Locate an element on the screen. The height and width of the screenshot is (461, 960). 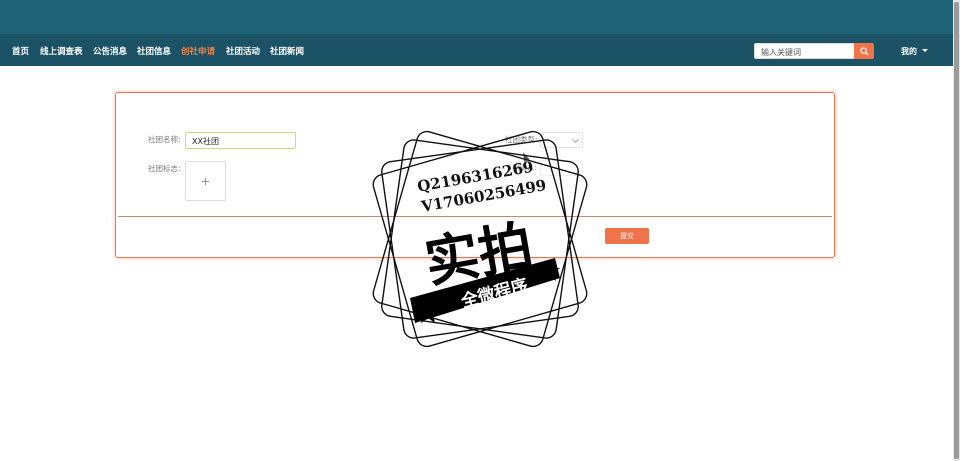
nav-item-home: 首页 is located at coordinates (20, 51).